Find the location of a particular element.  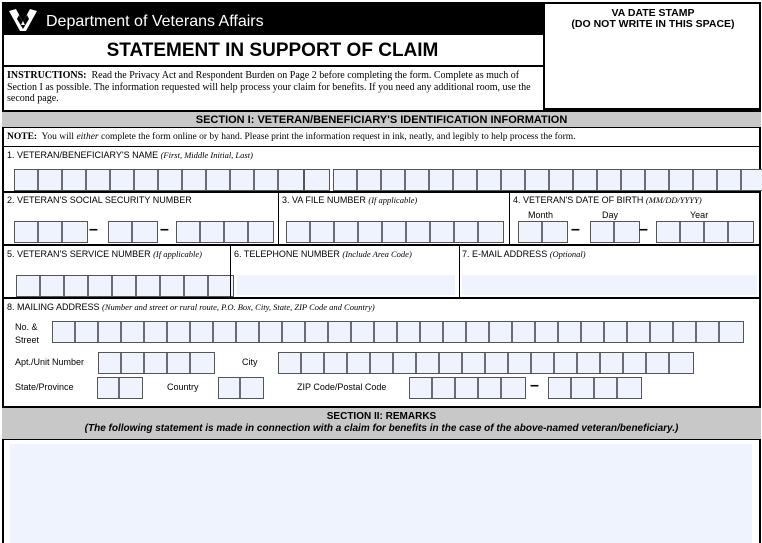

dob-year-input is located at coordinates (705, 232).